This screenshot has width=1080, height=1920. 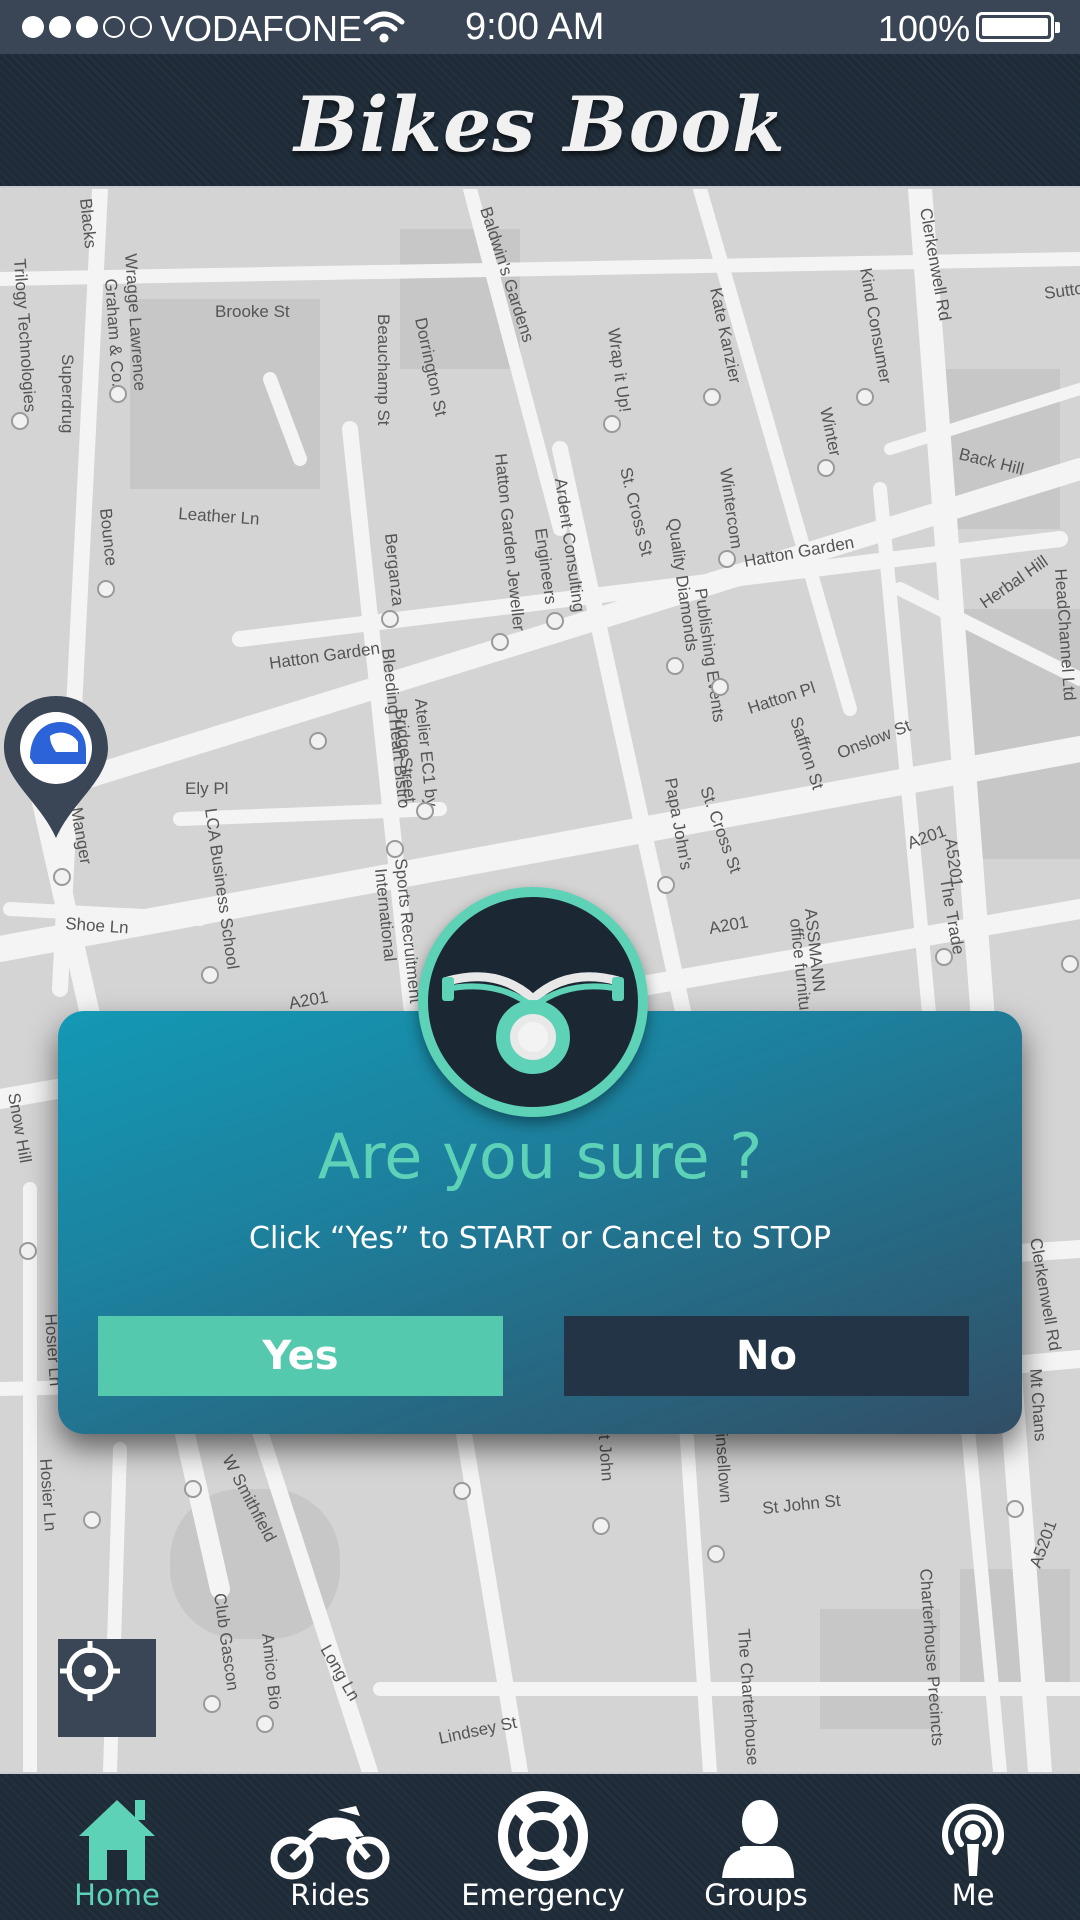 What do you see at coordinates (540, 124) in the screenshot?
I see `app-title: Bikes Book` at bounding box center [540, 124].